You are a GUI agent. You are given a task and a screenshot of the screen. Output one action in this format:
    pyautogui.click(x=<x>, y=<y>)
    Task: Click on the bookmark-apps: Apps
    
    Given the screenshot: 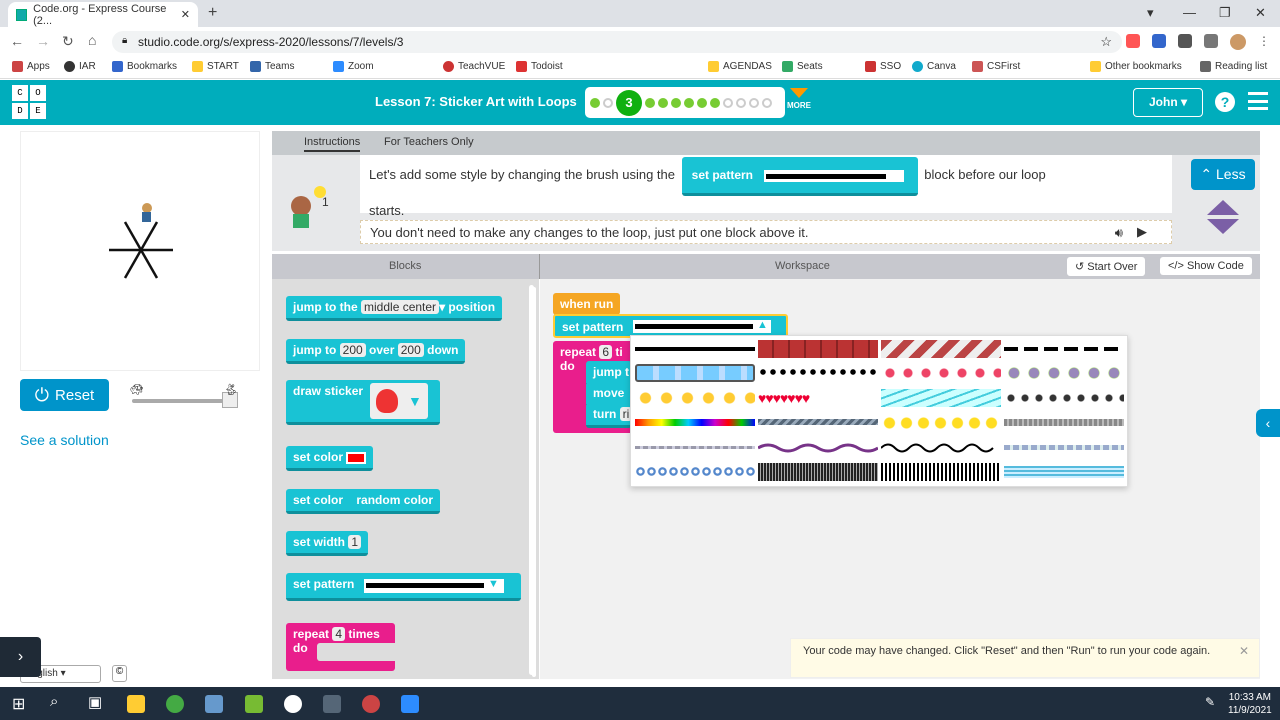 What is the action you would take?
    pyautogui.click(x=31, y=66)
    